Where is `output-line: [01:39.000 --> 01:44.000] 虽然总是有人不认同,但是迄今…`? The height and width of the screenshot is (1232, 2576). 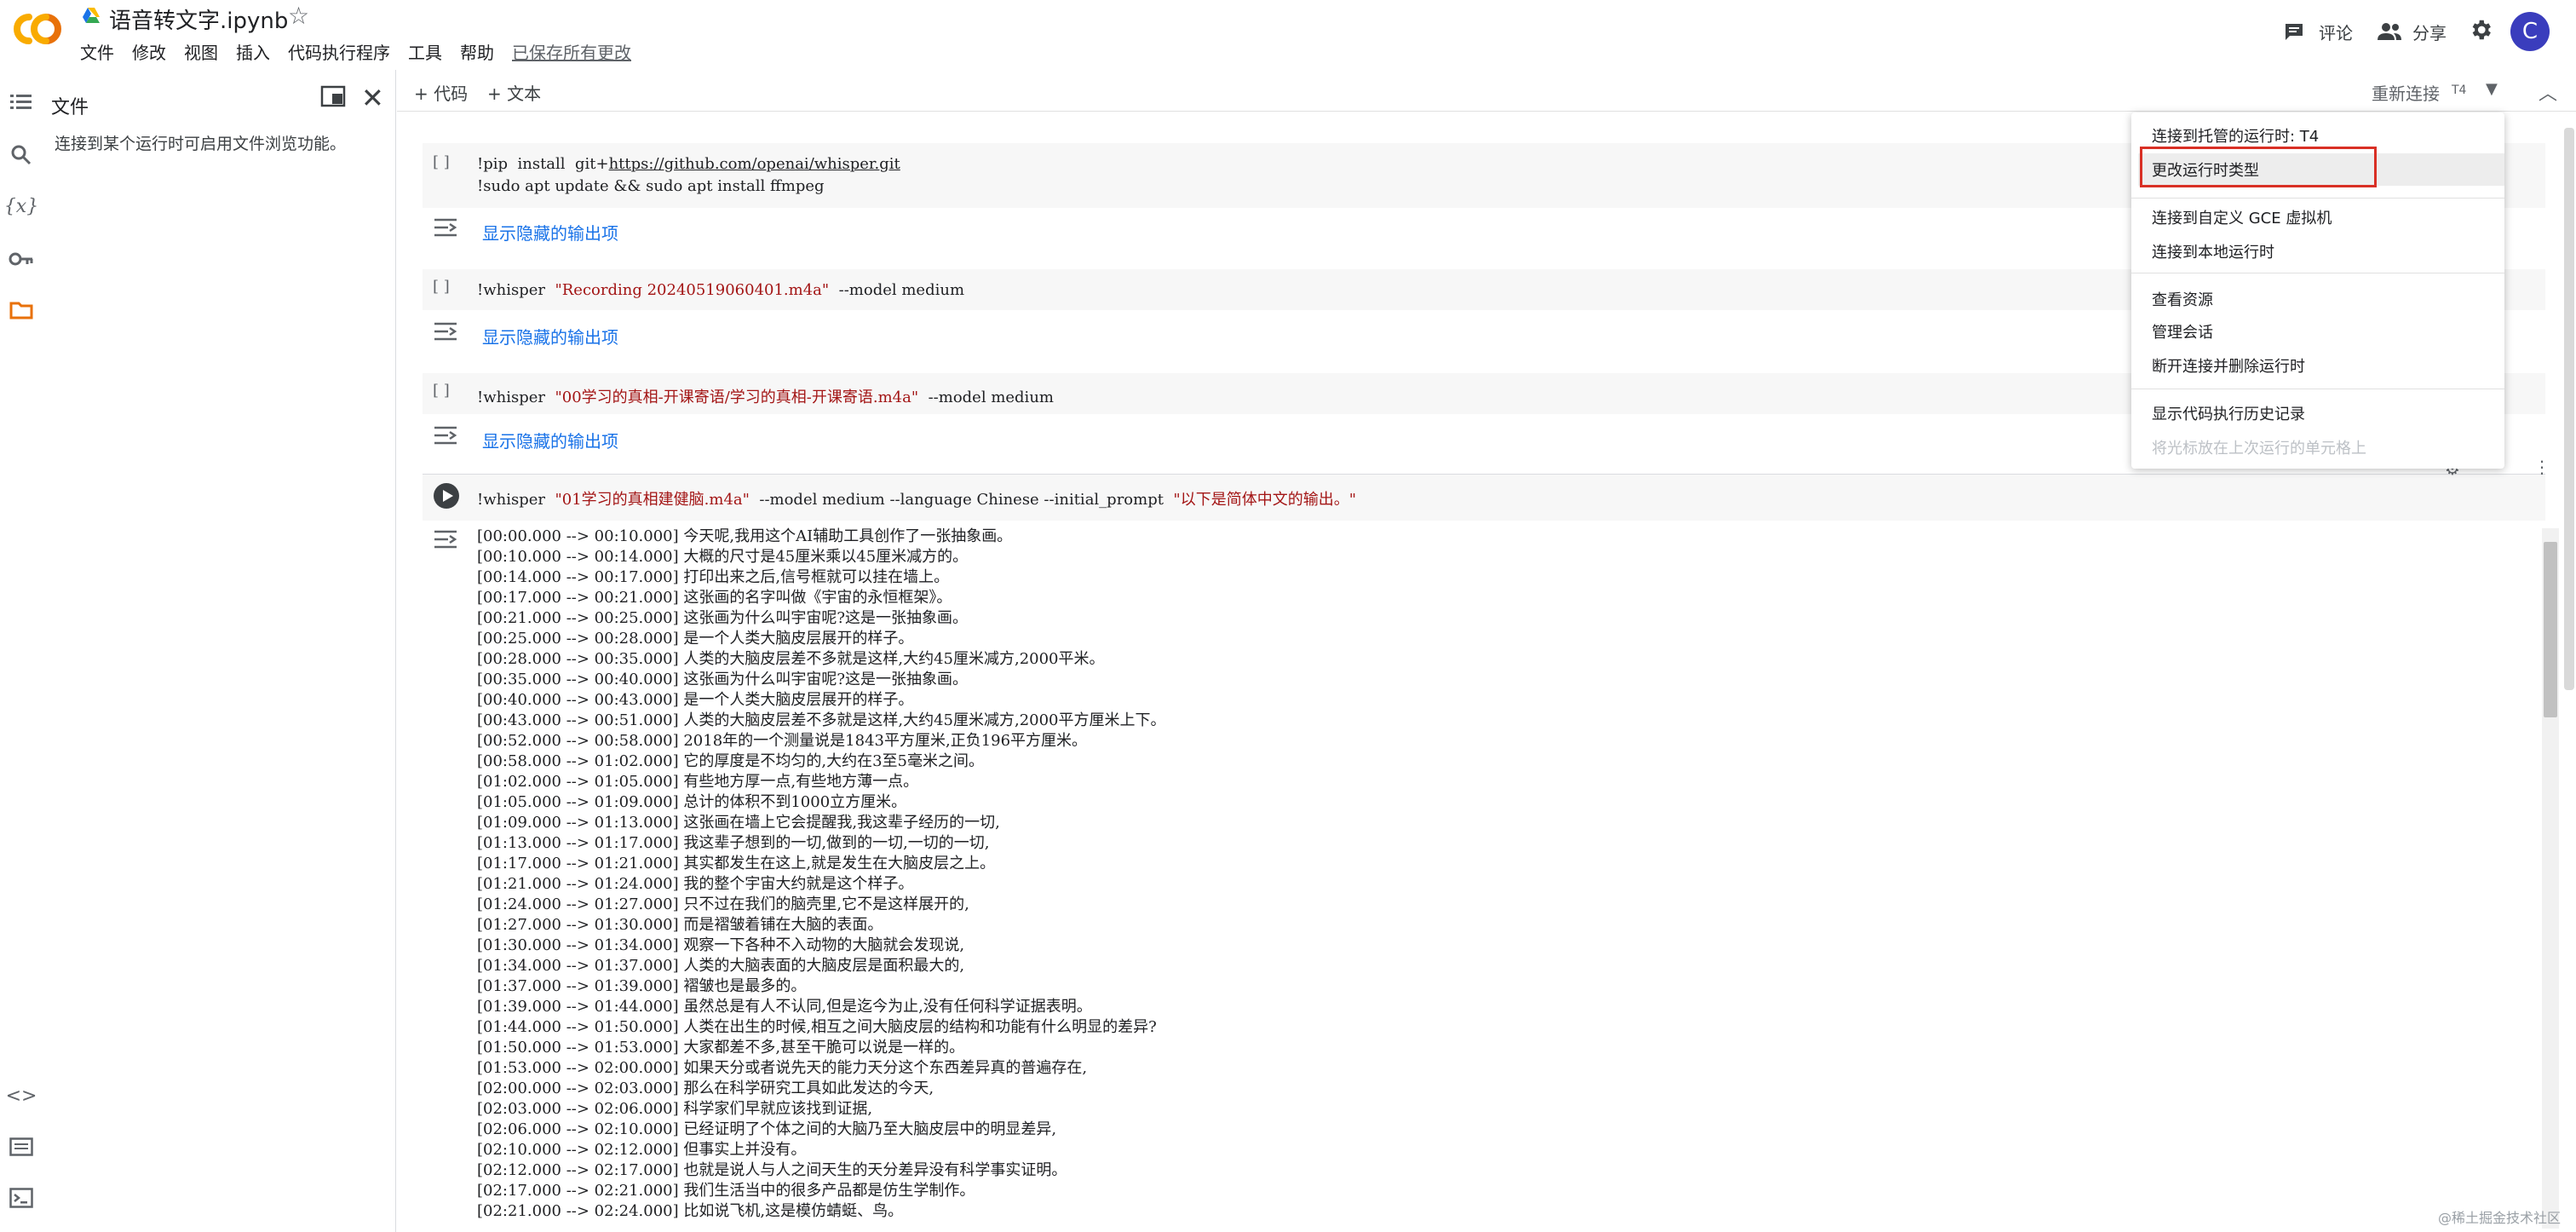 output-line: [01:39.000 --> 01:44.000] 虽然总是有人不认同,但是迄今… is located at coordinates (785, 1007).